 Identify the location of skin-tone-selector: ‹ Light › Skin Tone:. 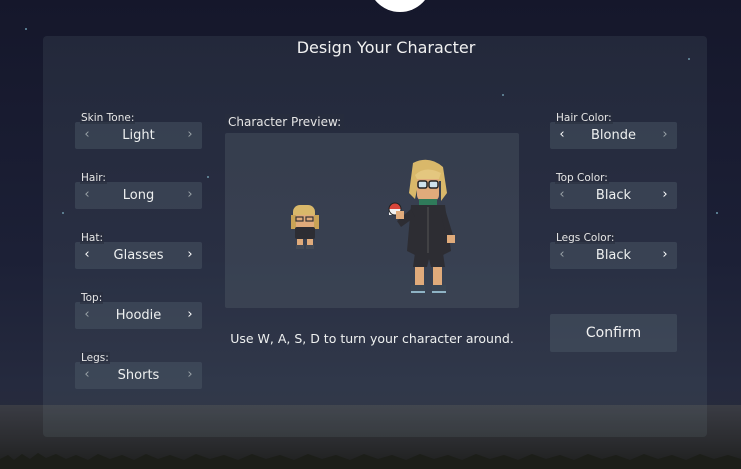
(138, 132).